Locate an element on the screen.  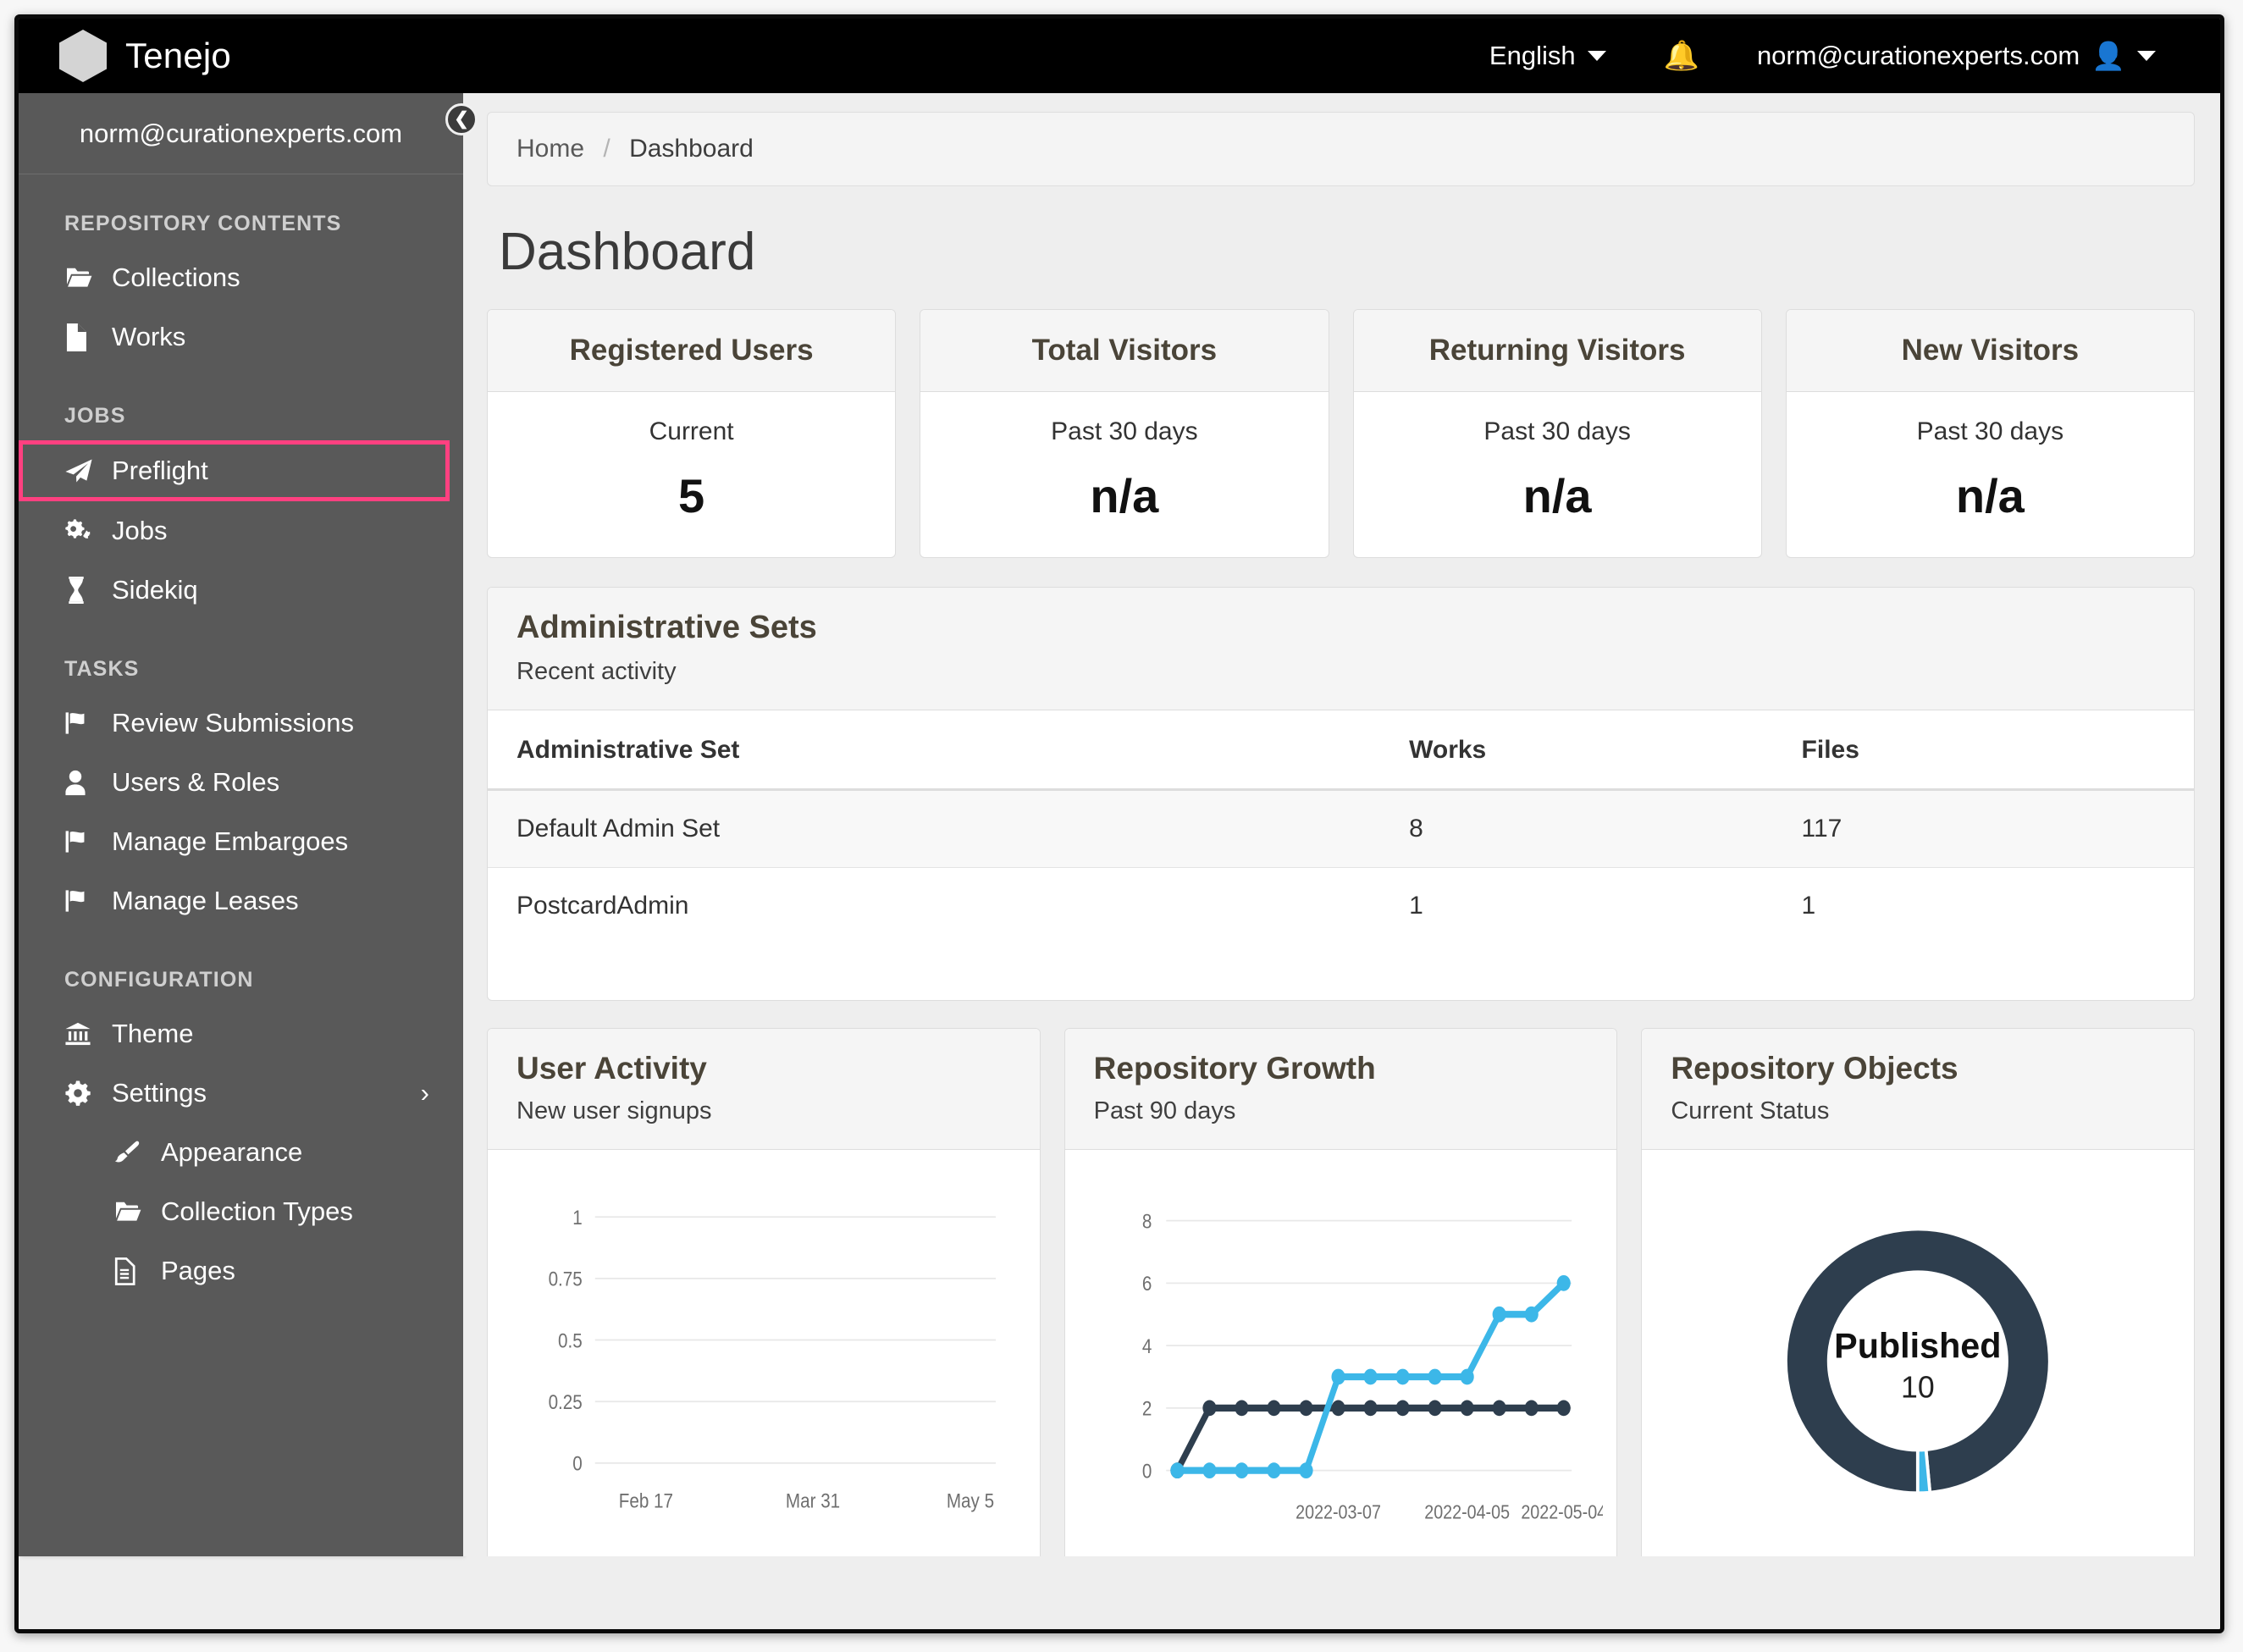
svg-text: 2022-04-05 is located at coordinates (1467, 1512).